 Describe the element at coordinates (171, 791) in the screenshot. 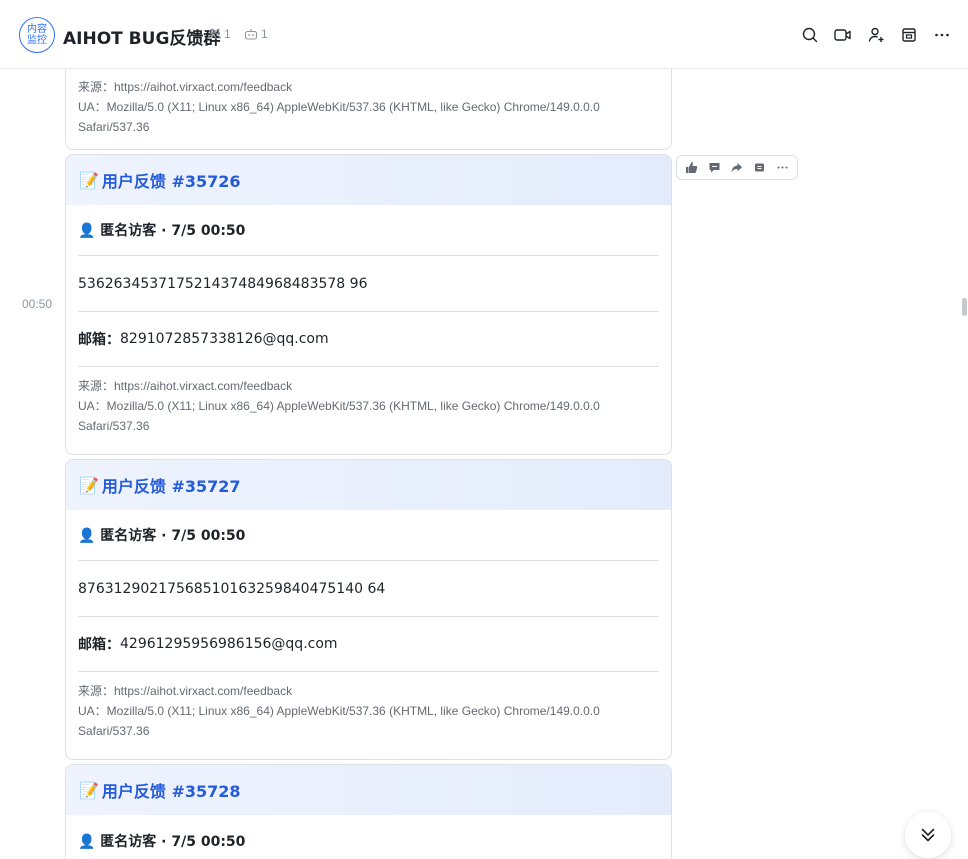

I see `card-title: 用户反馈 #35728` at that location.